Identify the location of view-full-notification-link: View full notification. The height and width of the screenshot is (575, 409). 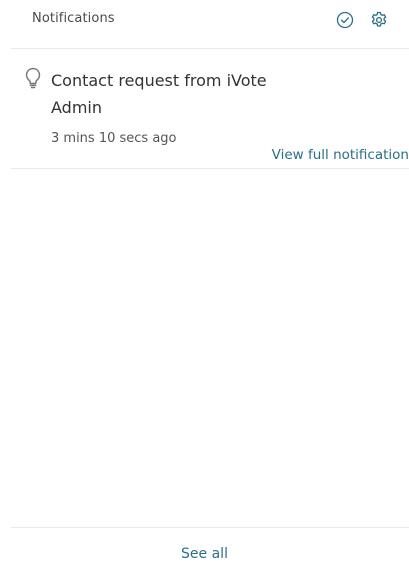
(340, 155).